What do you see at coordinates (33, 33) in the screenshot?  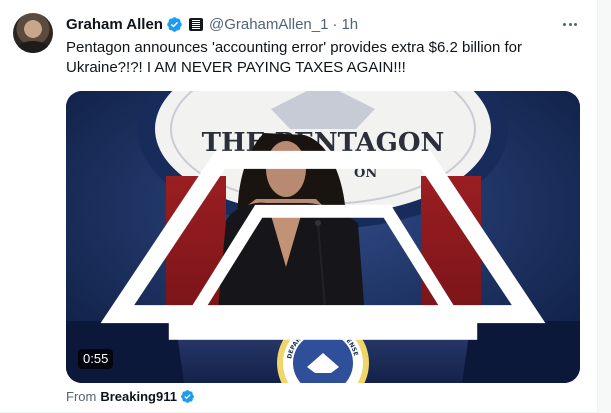 I see `avatar` at bounding box center [33, 33].